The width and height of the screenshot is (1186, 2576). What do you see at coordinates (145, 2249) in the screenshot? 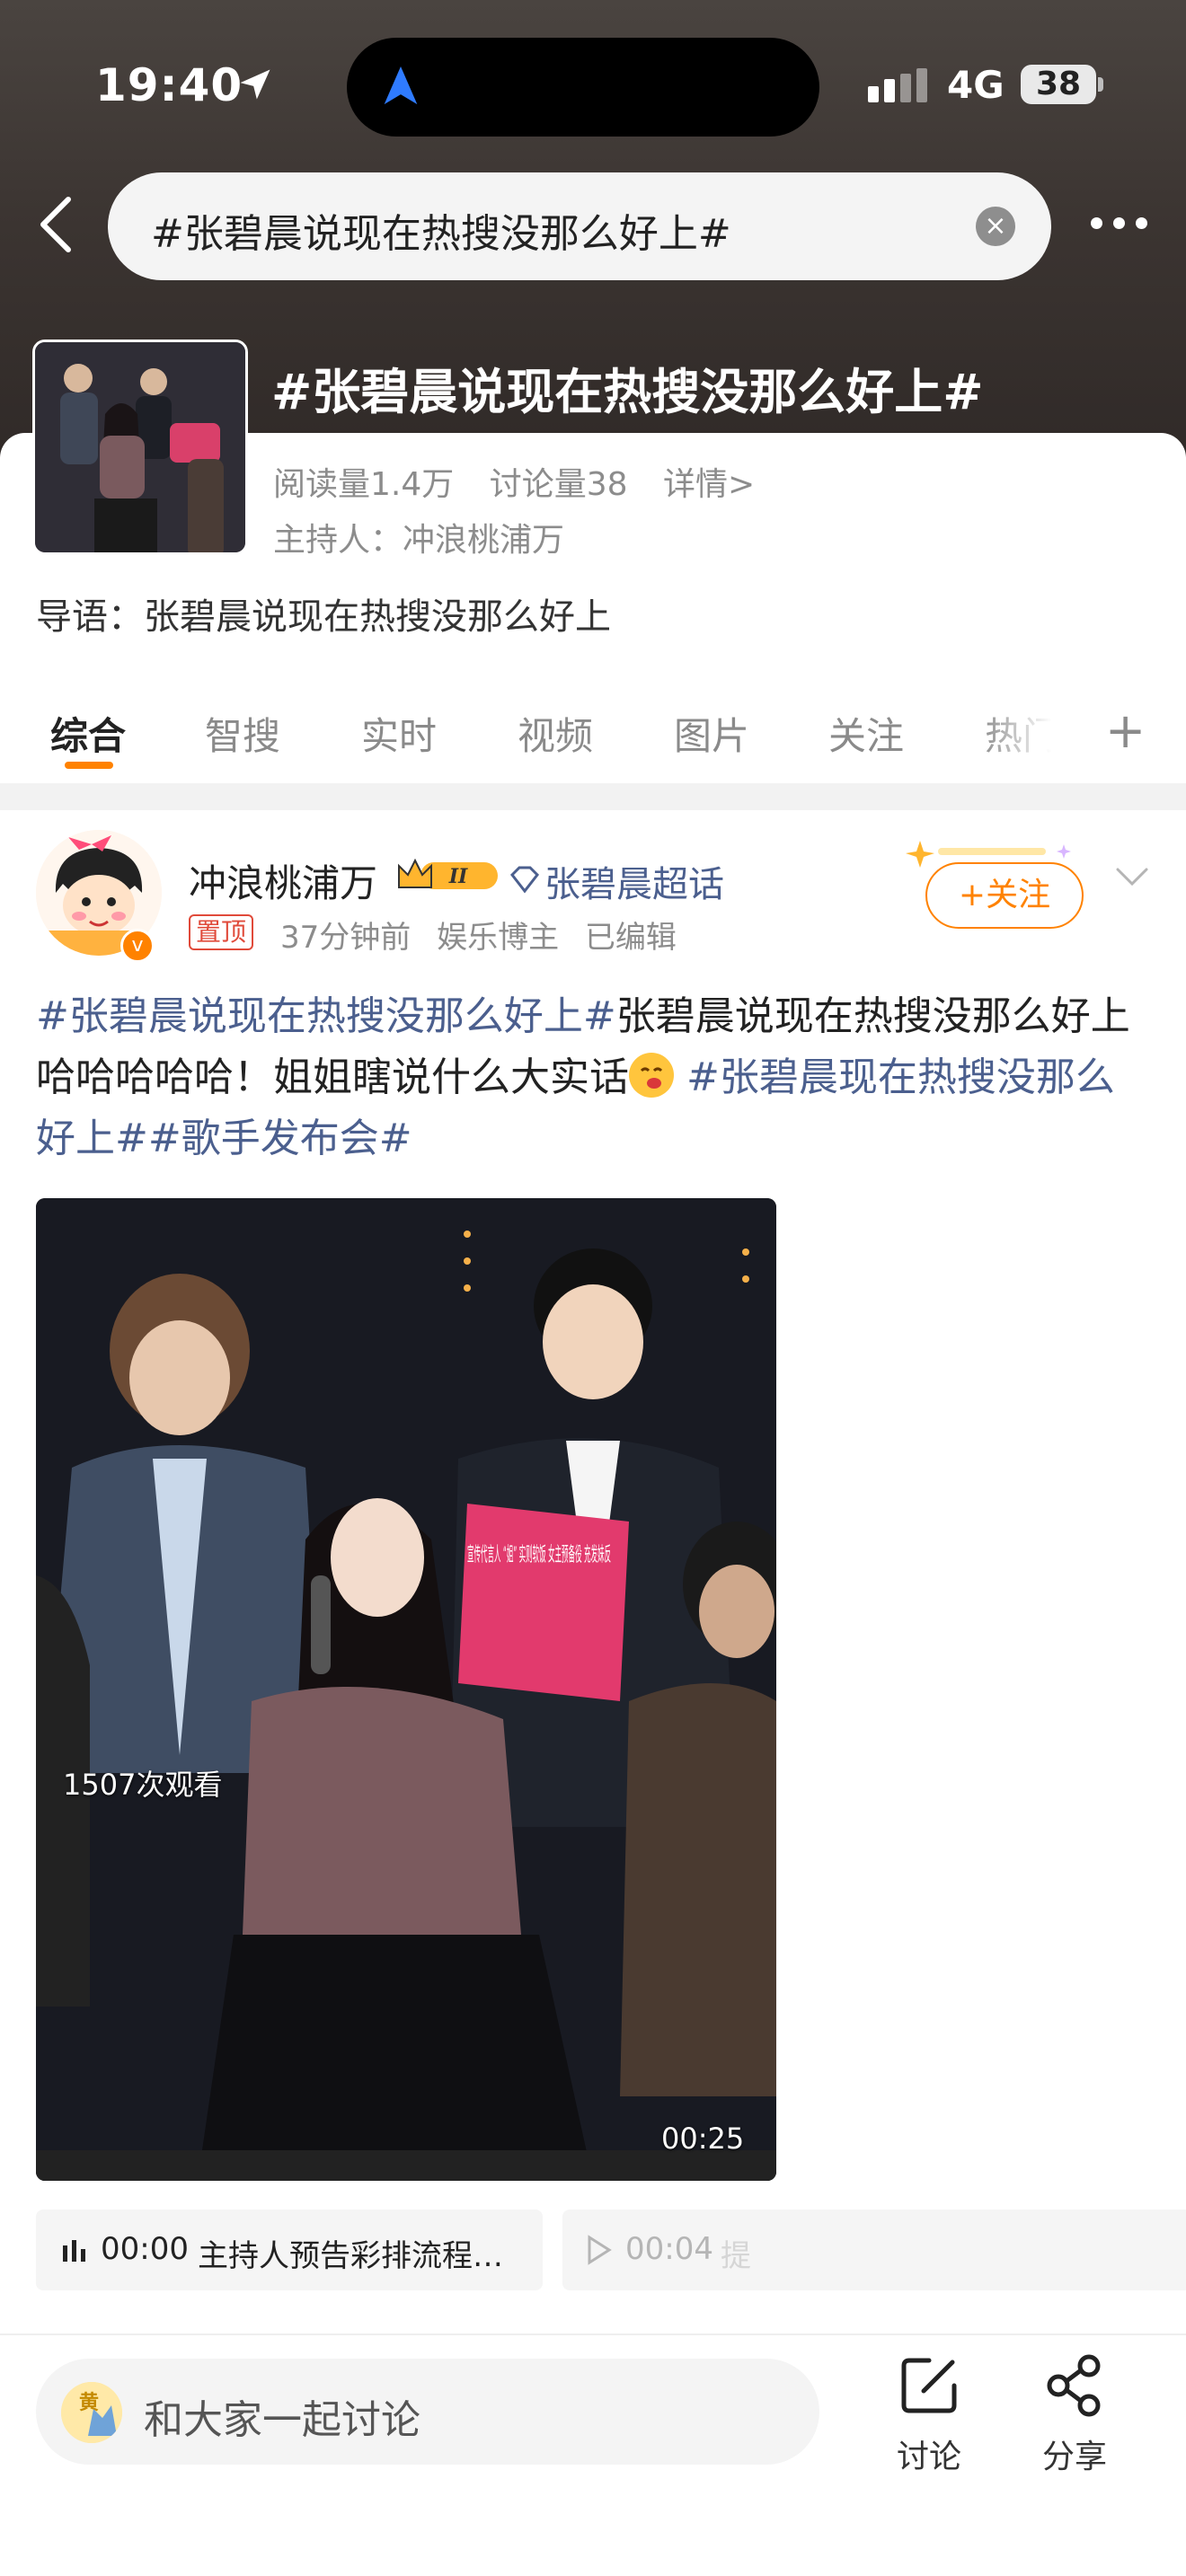
I see `chapter-time: 00:00` at bounding box center [145, 2249].